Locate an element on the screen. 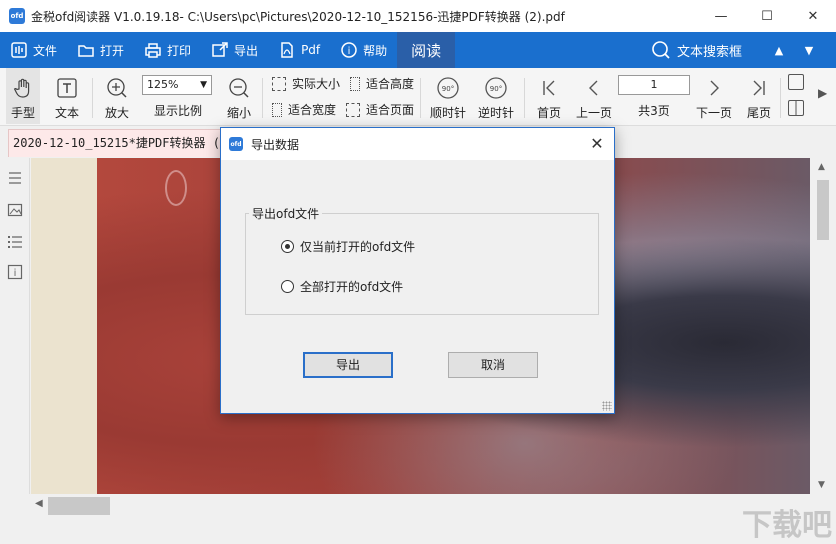  list-icon is located at coordinates (15, 242).